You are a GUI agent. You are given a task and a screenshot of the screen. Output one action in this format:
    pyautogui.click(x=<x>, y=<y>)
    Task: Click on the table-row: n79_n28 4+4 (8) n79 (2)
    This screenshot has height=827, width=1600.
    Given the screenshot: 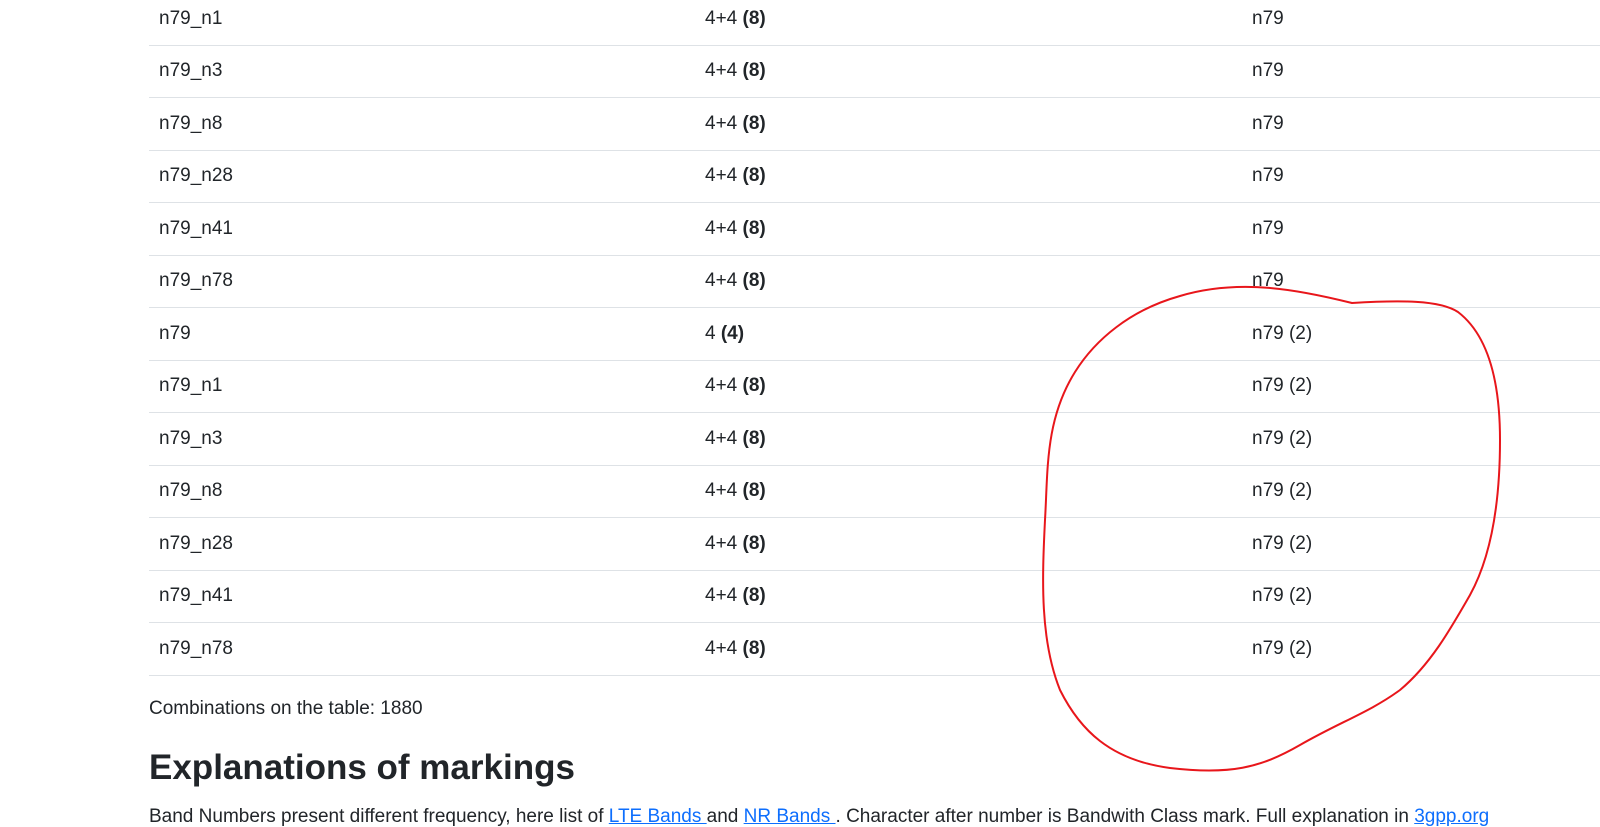 What is the action you would take?
    pyautogui.click(x=874, y=544)
    